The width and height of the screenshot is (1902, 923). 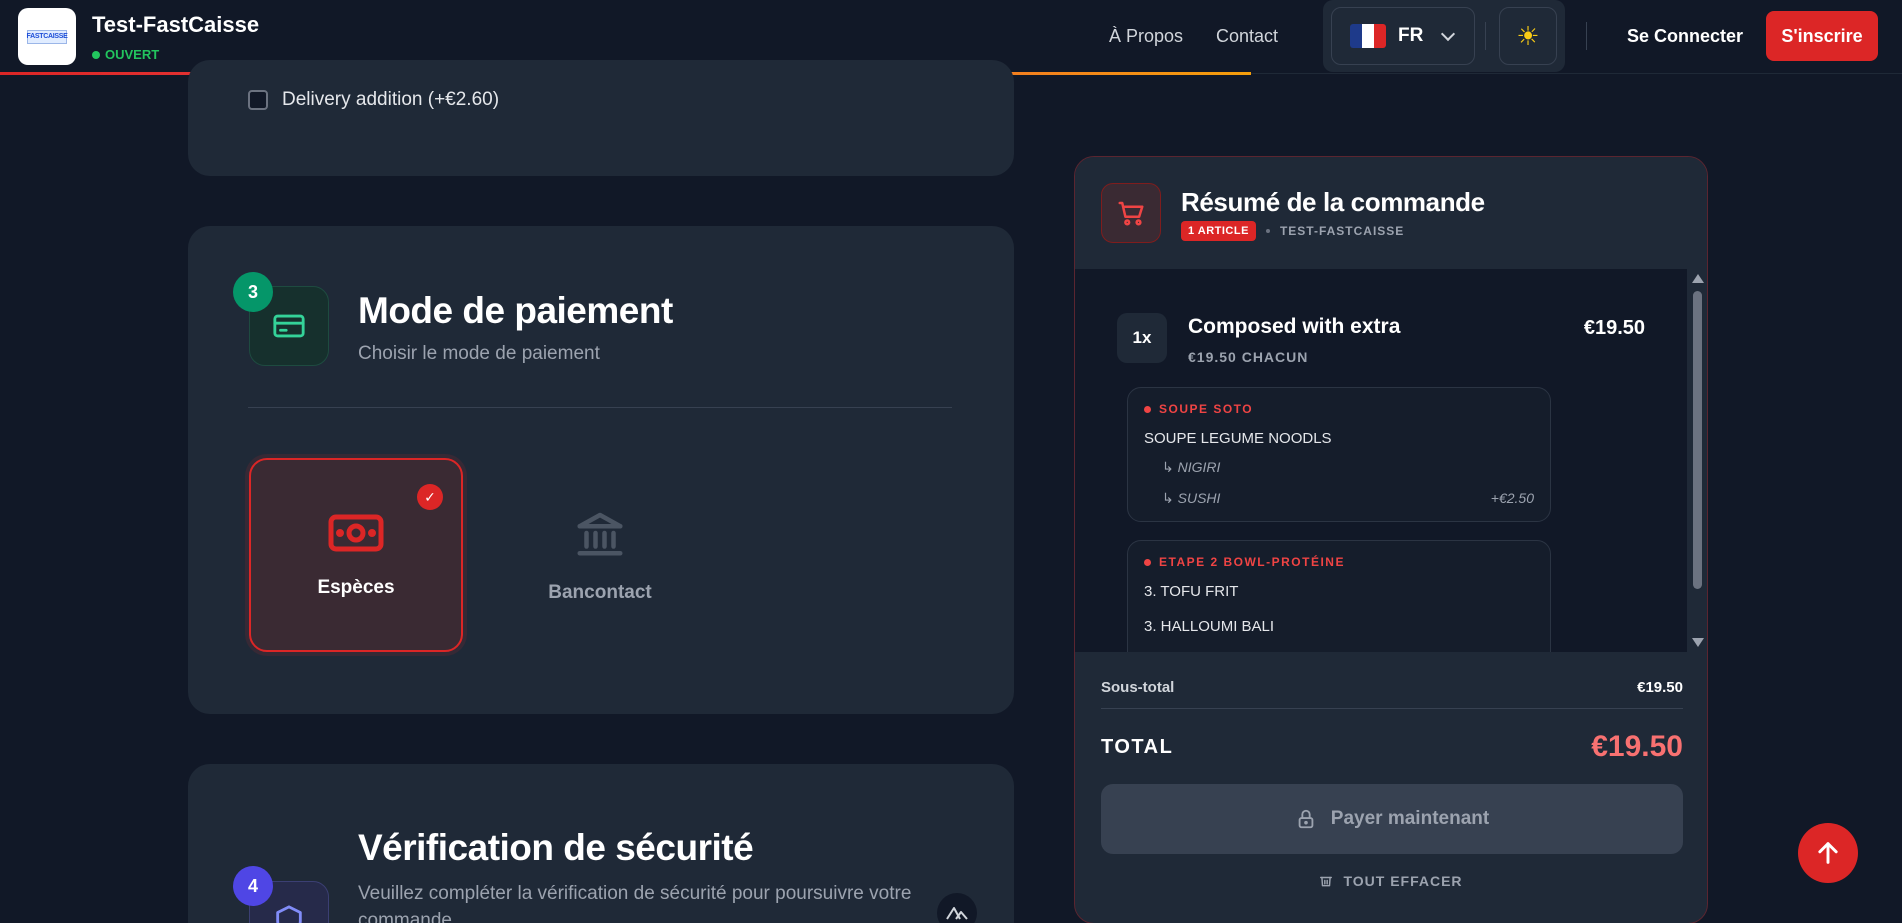 I want to click on scroll-to-top-button, so click(x=1828, y=853).